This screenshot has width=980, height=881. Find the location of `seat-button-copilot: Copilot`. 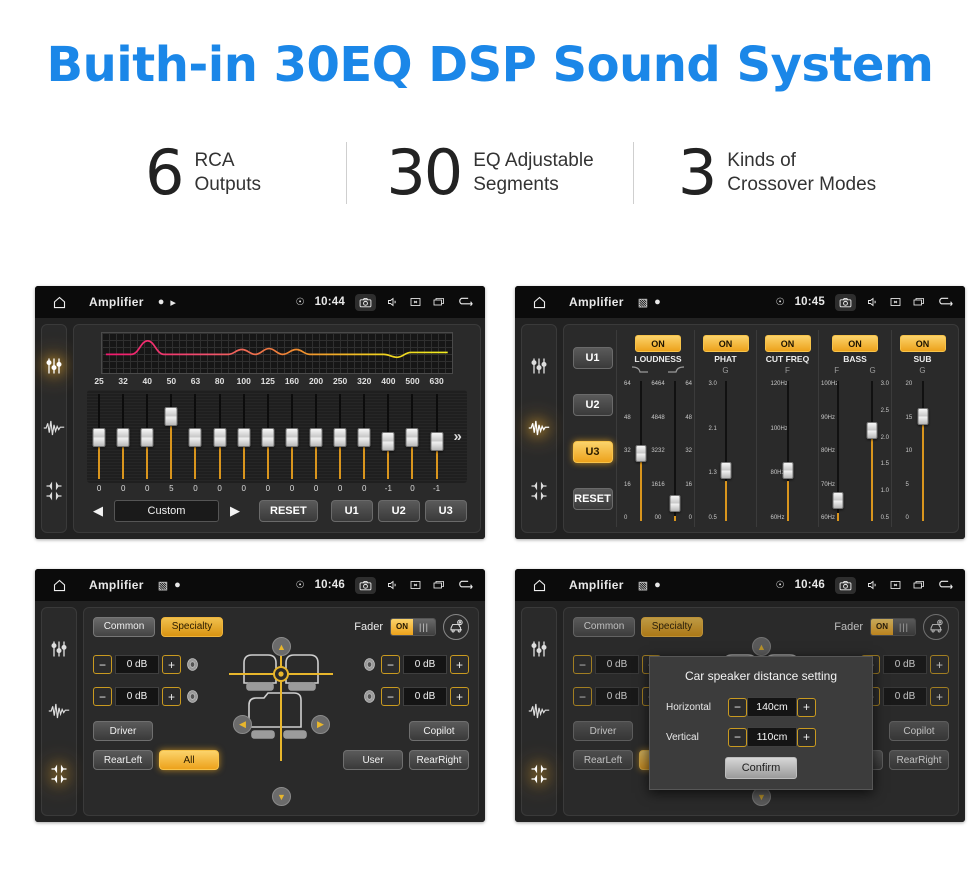

seat-button-copilot: Copilot is located at coordinates (919, 731).